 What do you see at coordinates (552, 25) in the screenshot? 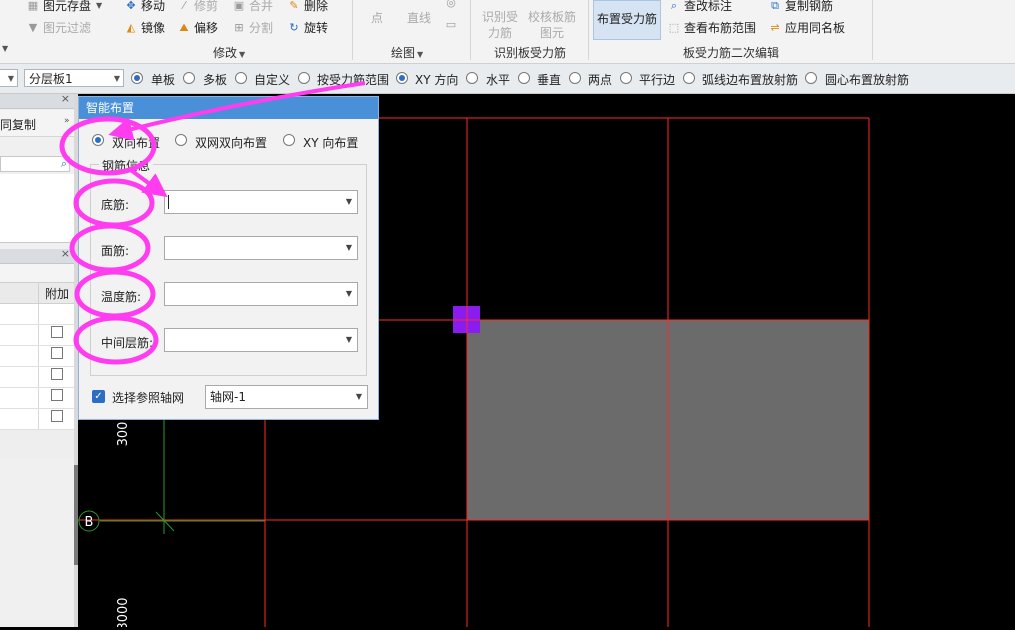
I see `check-rebar-button: 校核板筋图元` at bounding box center [552, 25].